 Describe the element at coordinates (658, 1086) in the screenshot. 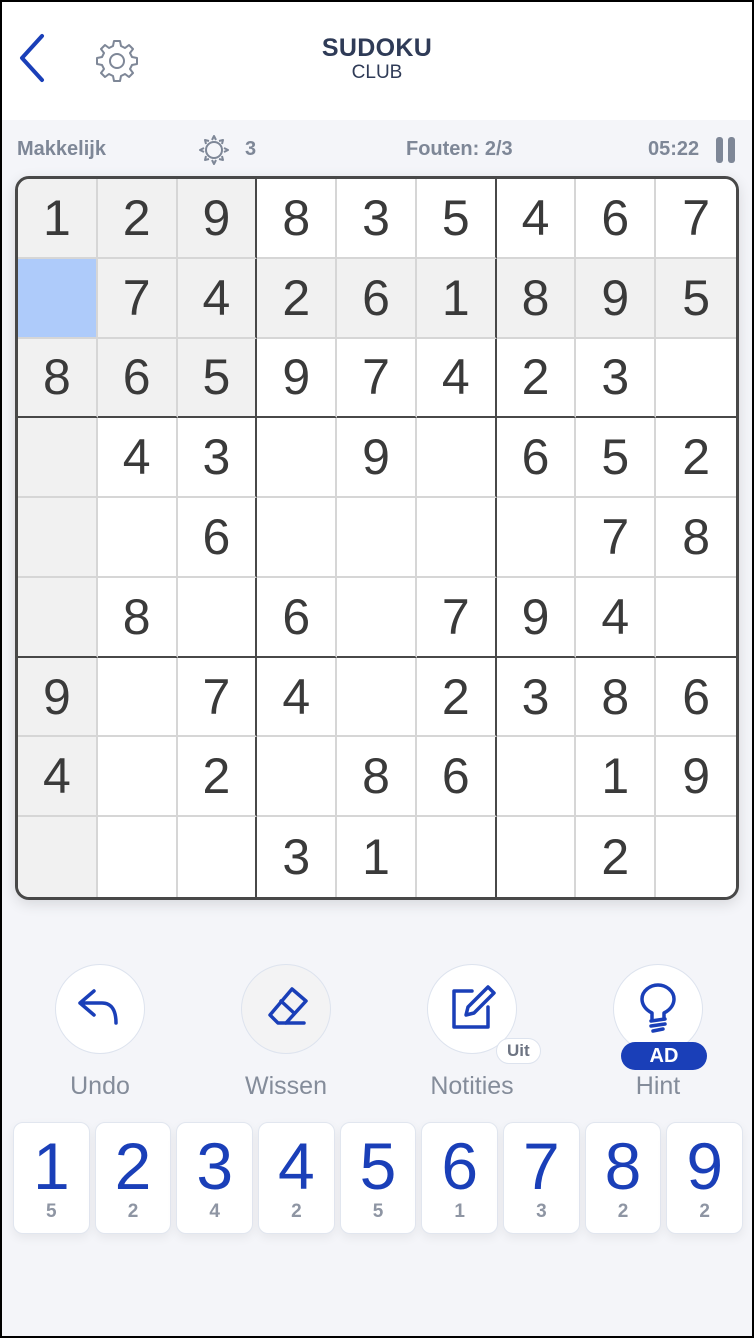

I see `hint-label: Hint` at that location.